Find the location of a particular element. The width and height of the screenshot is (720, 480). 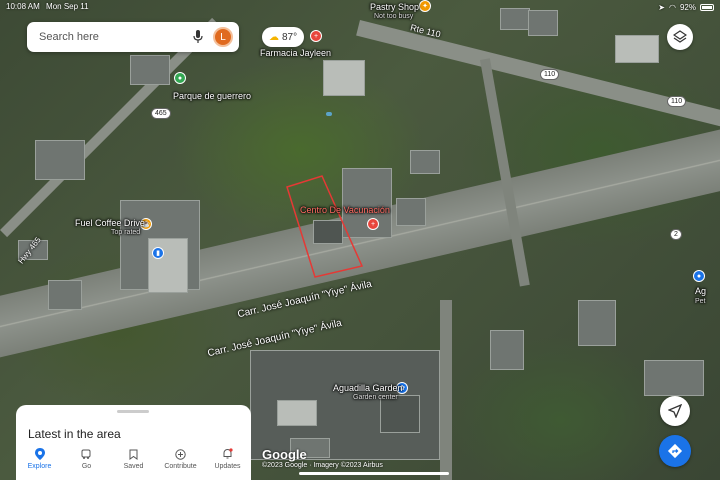

search-bar: L is located at coordinates (133, 37).